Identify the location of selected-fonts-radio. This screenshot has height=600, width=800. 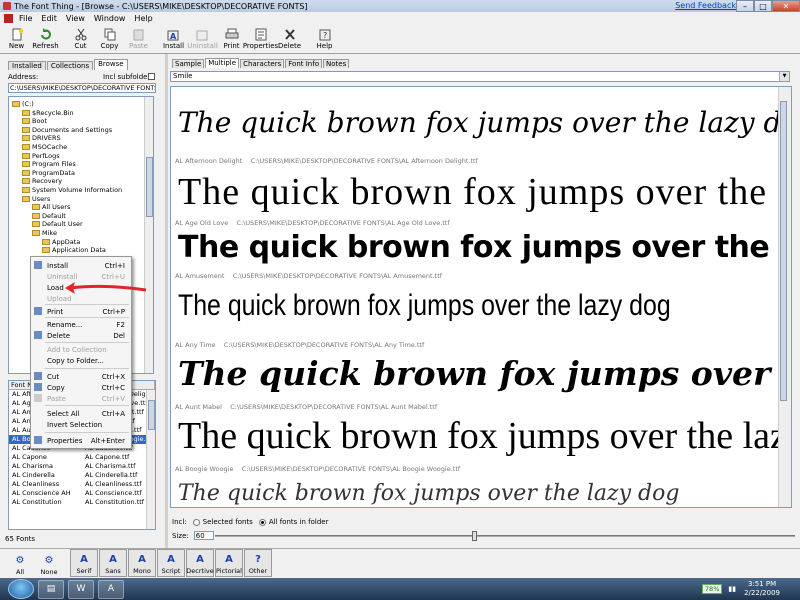
(196, 522).